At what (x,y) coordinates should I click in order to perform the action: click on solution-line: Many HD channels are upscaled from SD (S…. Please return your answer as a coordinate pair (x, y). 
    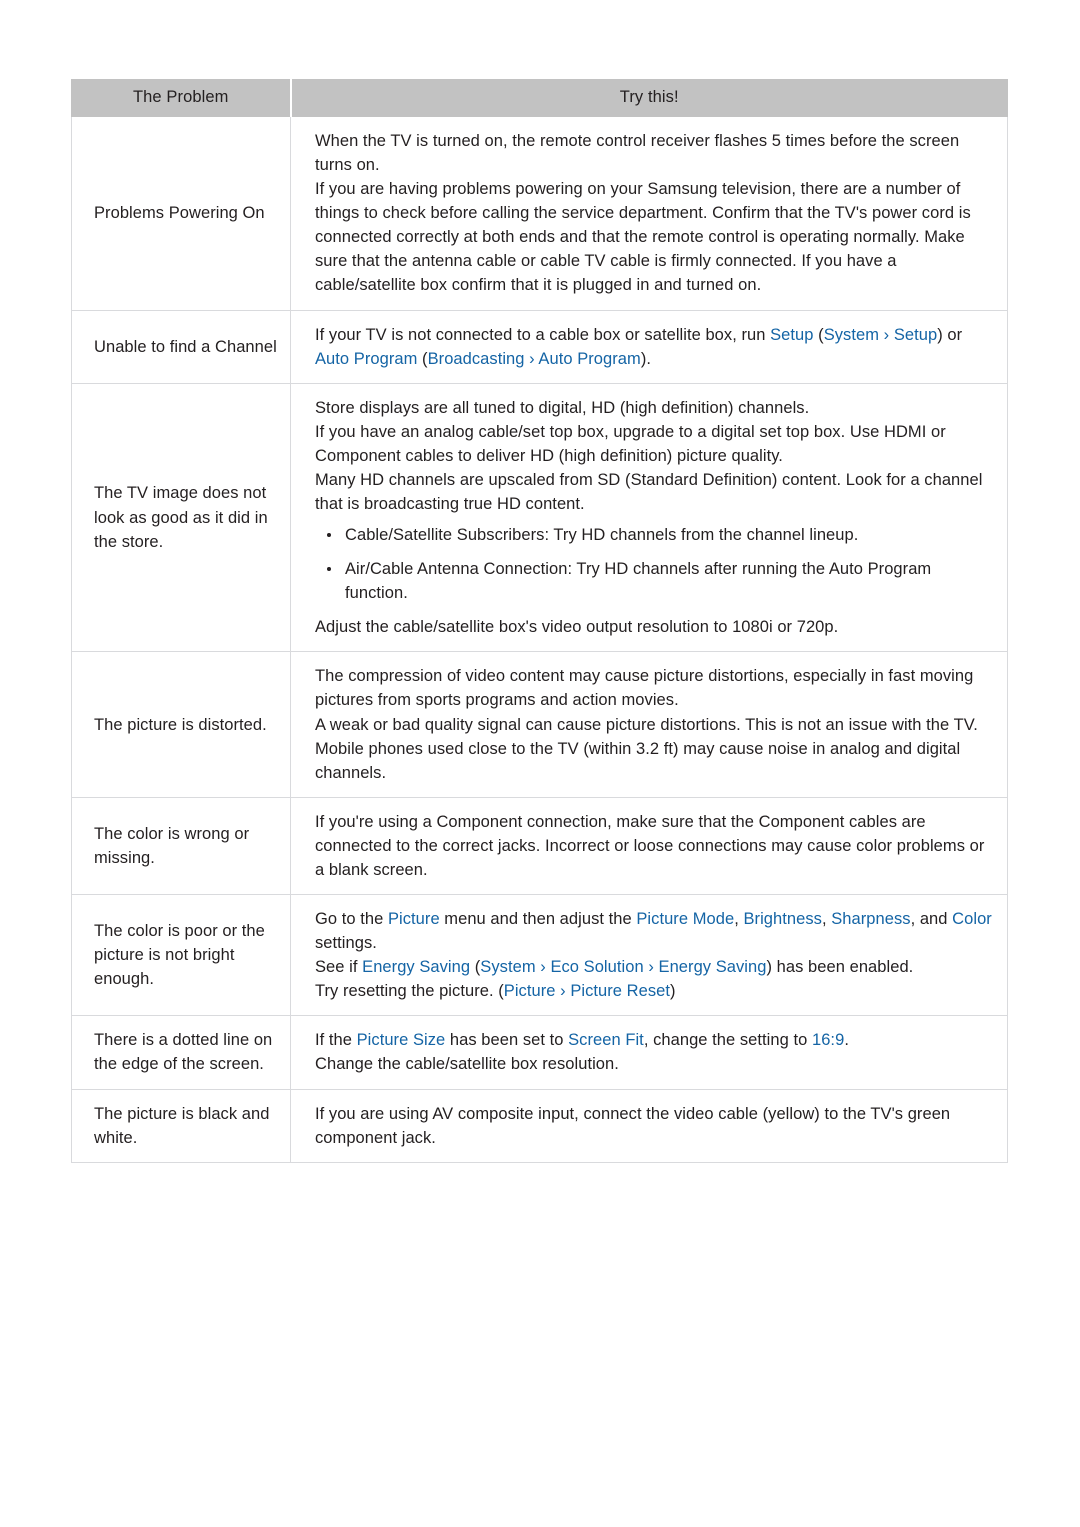
    Looking at the image, I should click on (649, 492).